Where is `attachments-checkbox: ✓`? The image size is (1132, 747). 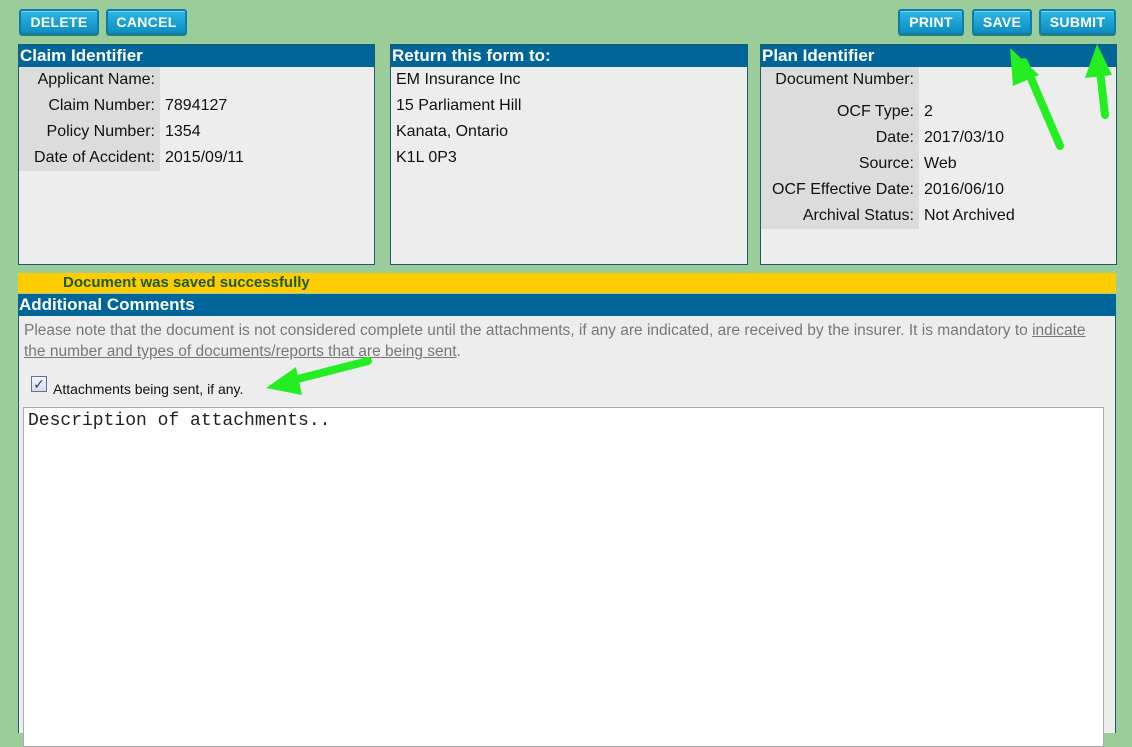
attachments-checkbox: ✓ is located at coordinates (39, 384).